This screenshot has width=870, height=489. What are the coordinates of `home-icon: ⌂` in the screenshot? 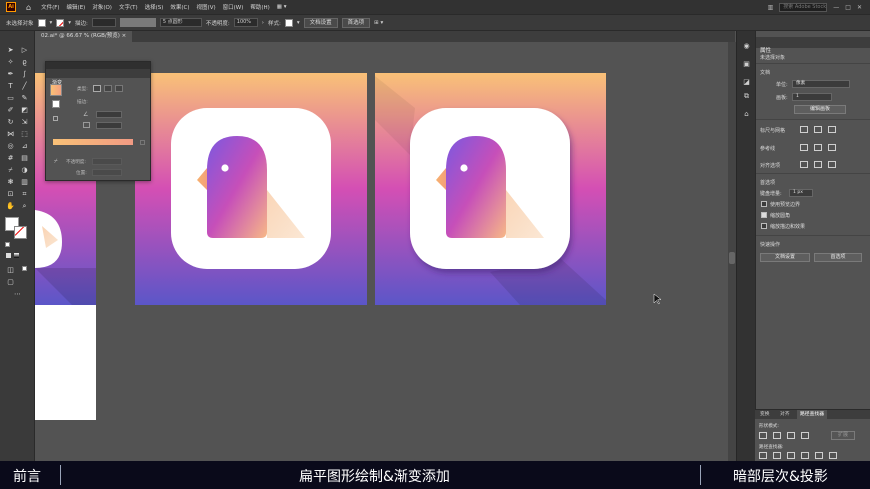 It's located at (28, 7).